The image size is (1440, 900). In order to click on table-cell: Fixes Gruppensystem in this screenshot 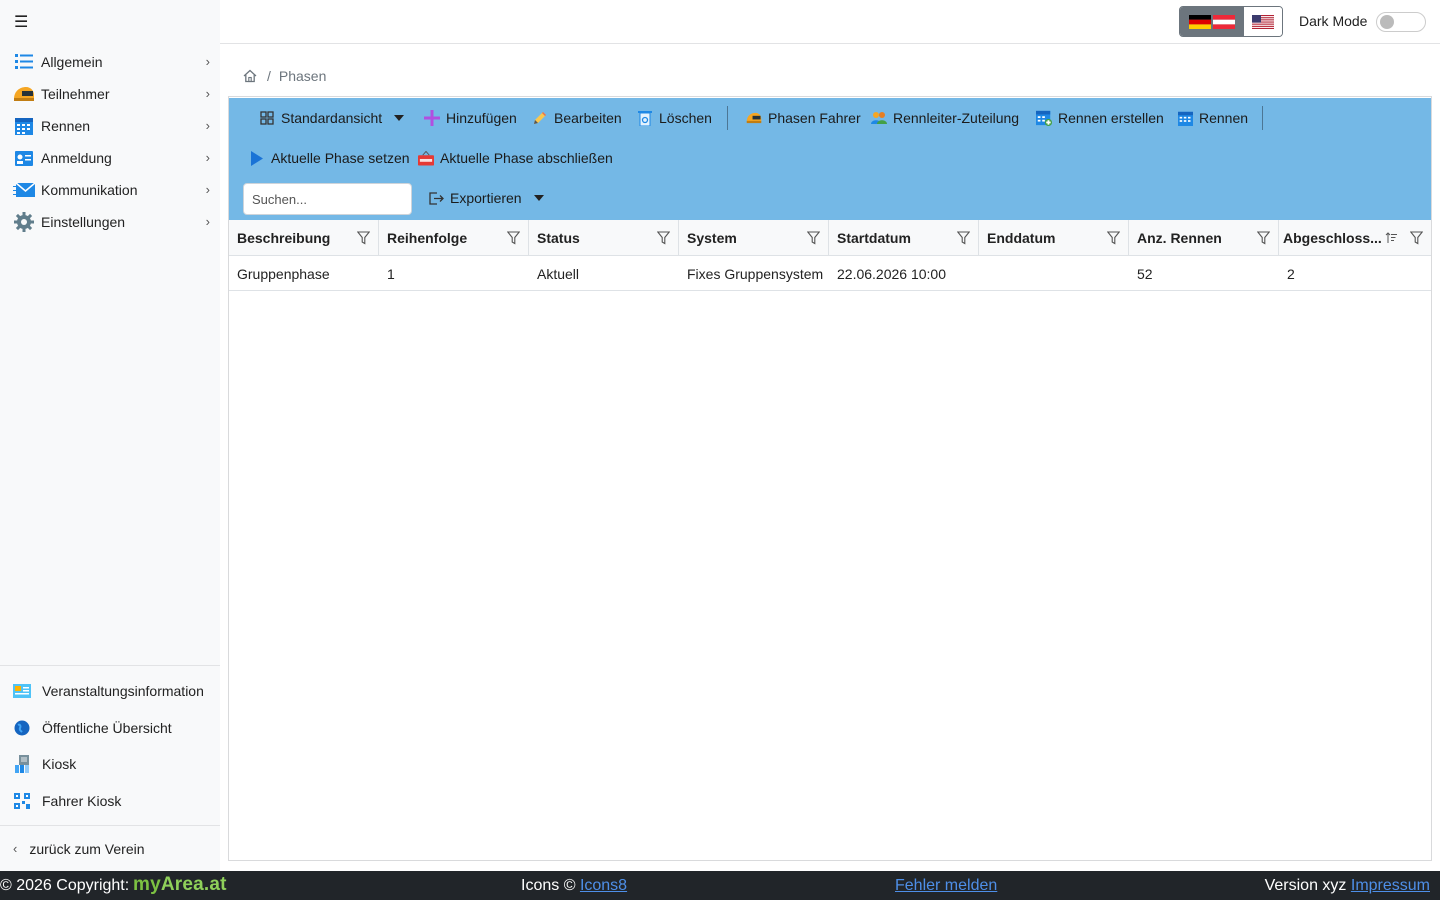, I will do `click(755, 273)`.